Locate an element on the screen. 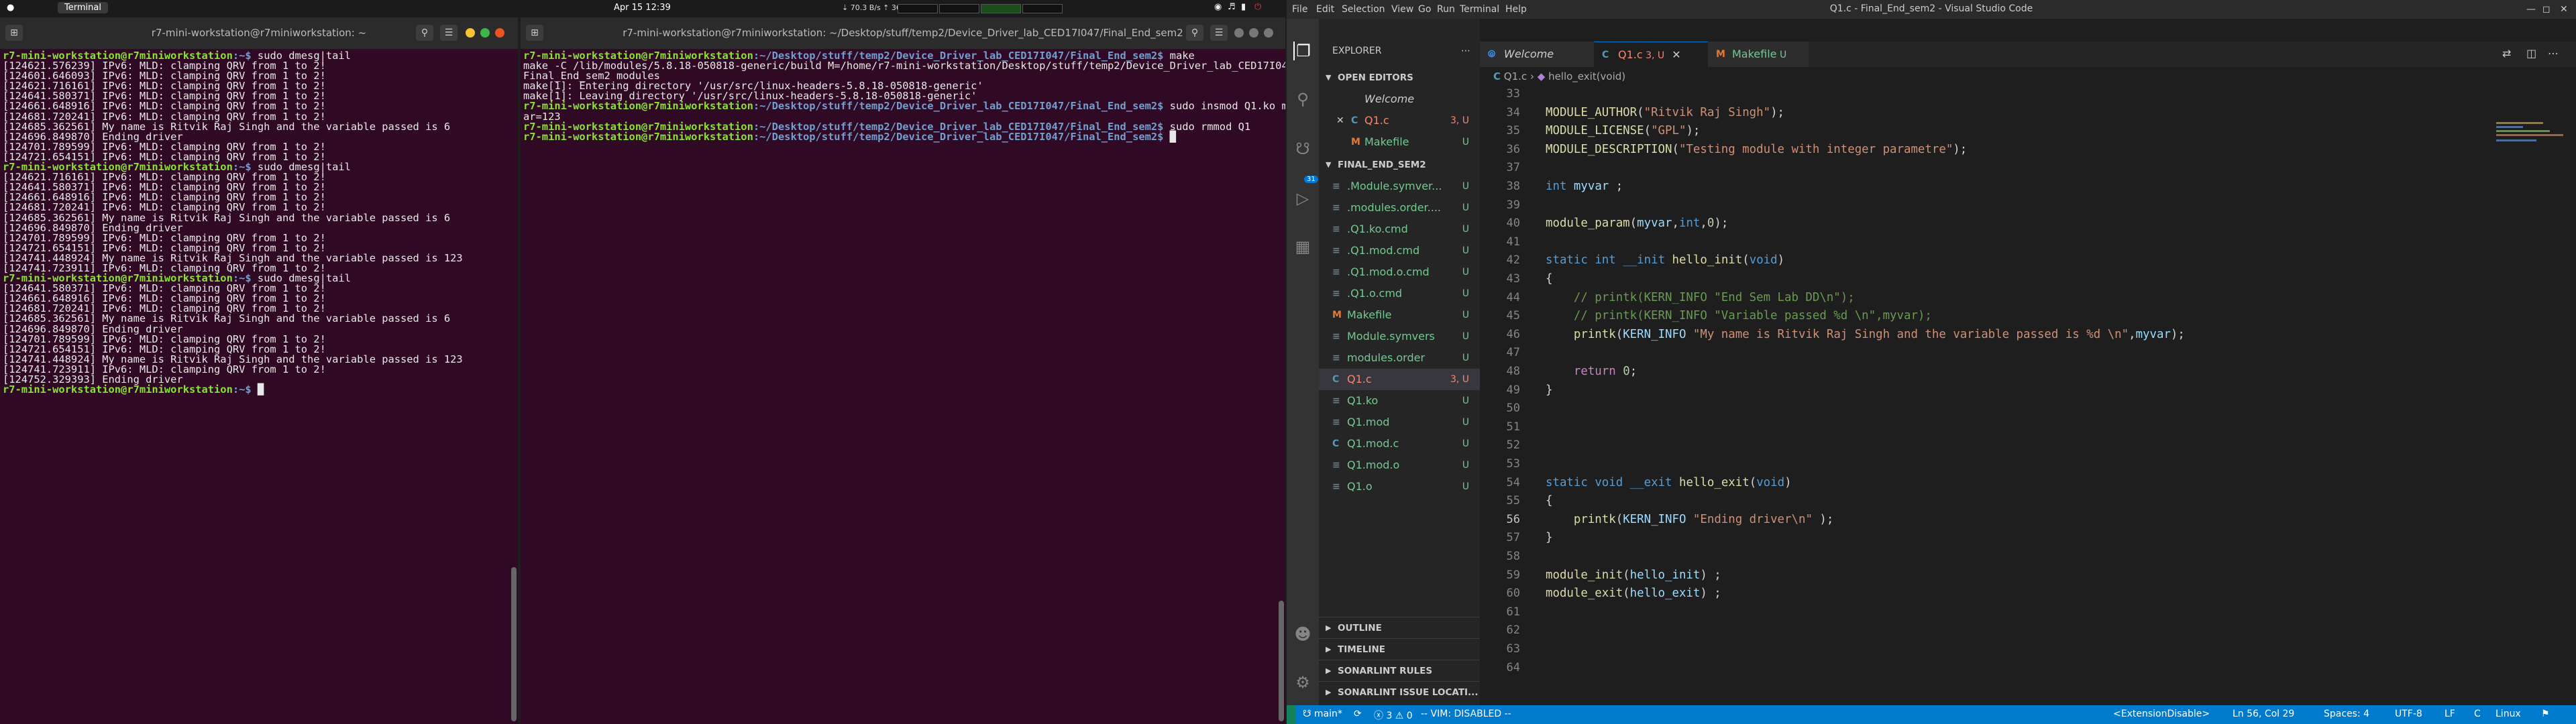 This screenshot has height=724, width=2576. sidebar-section-sonarlint: ▶ SONARLINT RULES is located at coordinates (1399, 670).